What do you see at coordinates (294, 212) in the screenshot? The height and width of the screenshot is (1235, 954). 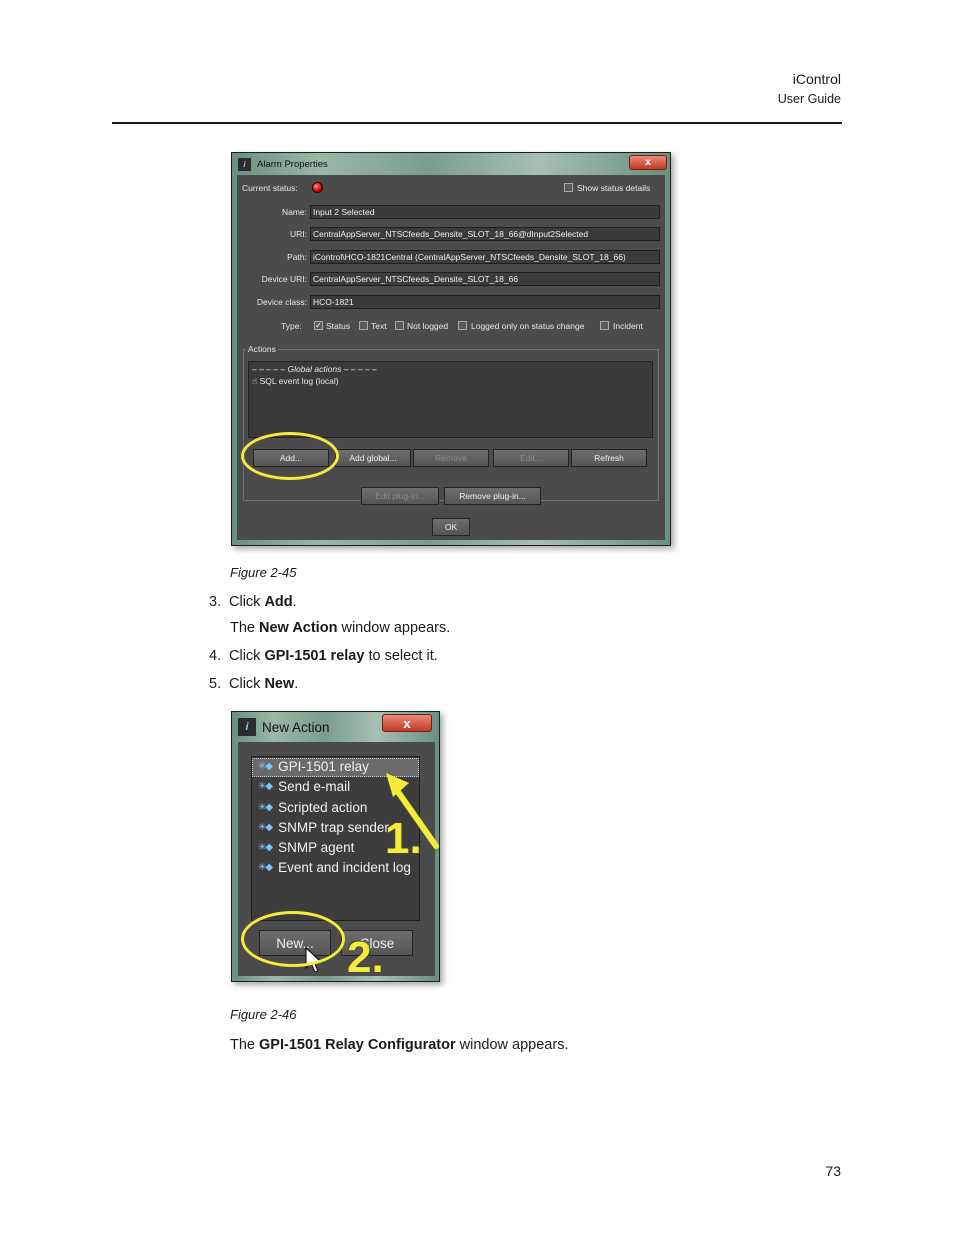 I see `field-label-name: Name:` at bounding box center [294, 212].